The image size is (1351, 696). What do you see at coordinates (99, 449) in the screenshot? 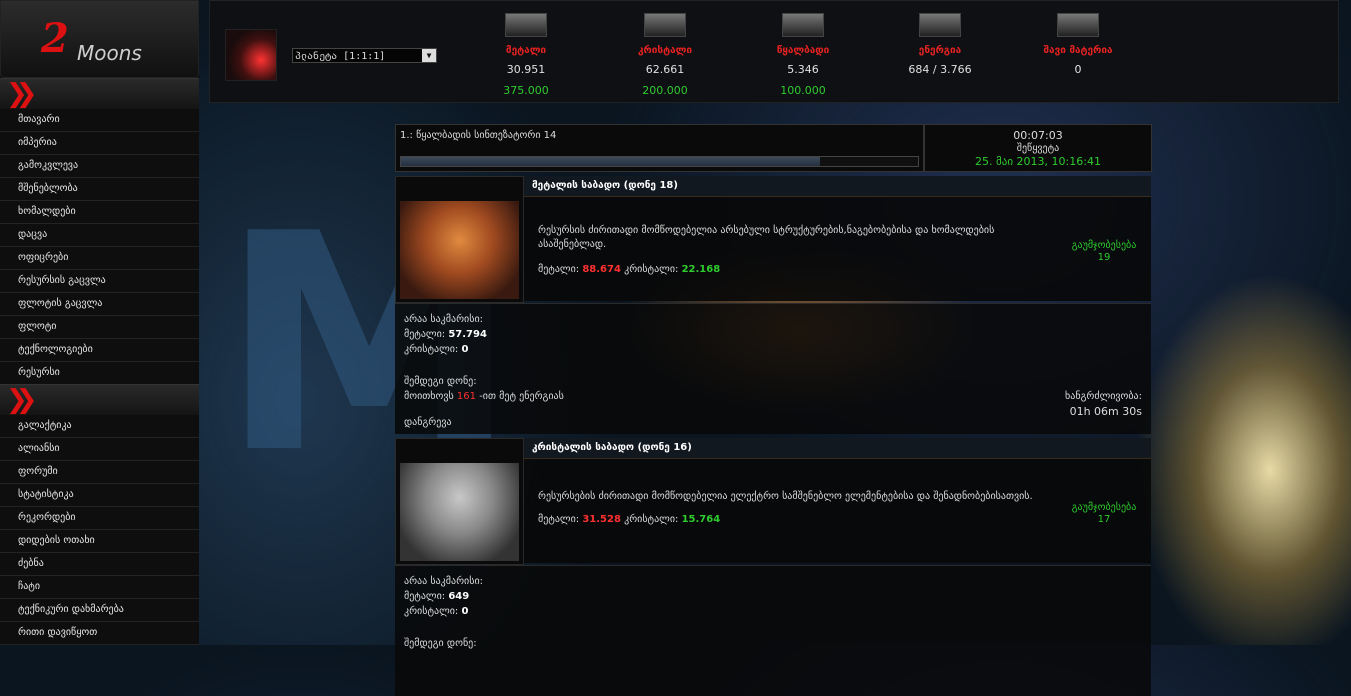
I see `sidebar-item: ალიანსი` at bounding box center [99, 449].